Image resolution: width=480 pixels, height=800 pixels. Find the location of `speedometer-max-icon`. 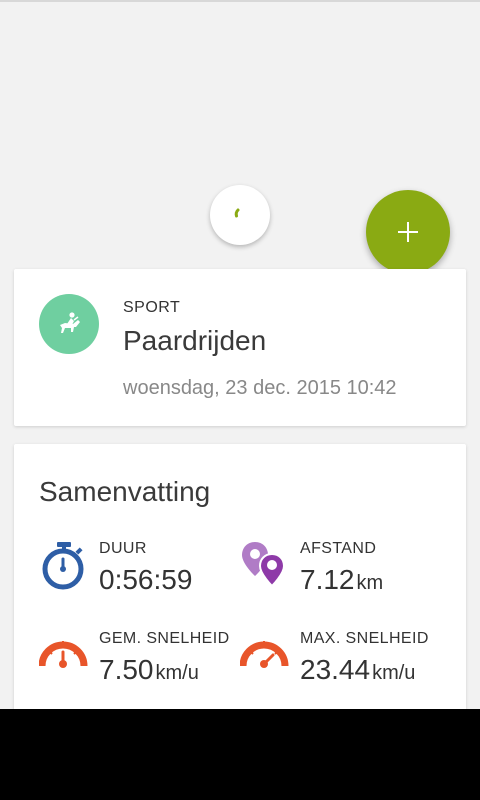

speedometer-max-icon is located at coordinates (264, 654).